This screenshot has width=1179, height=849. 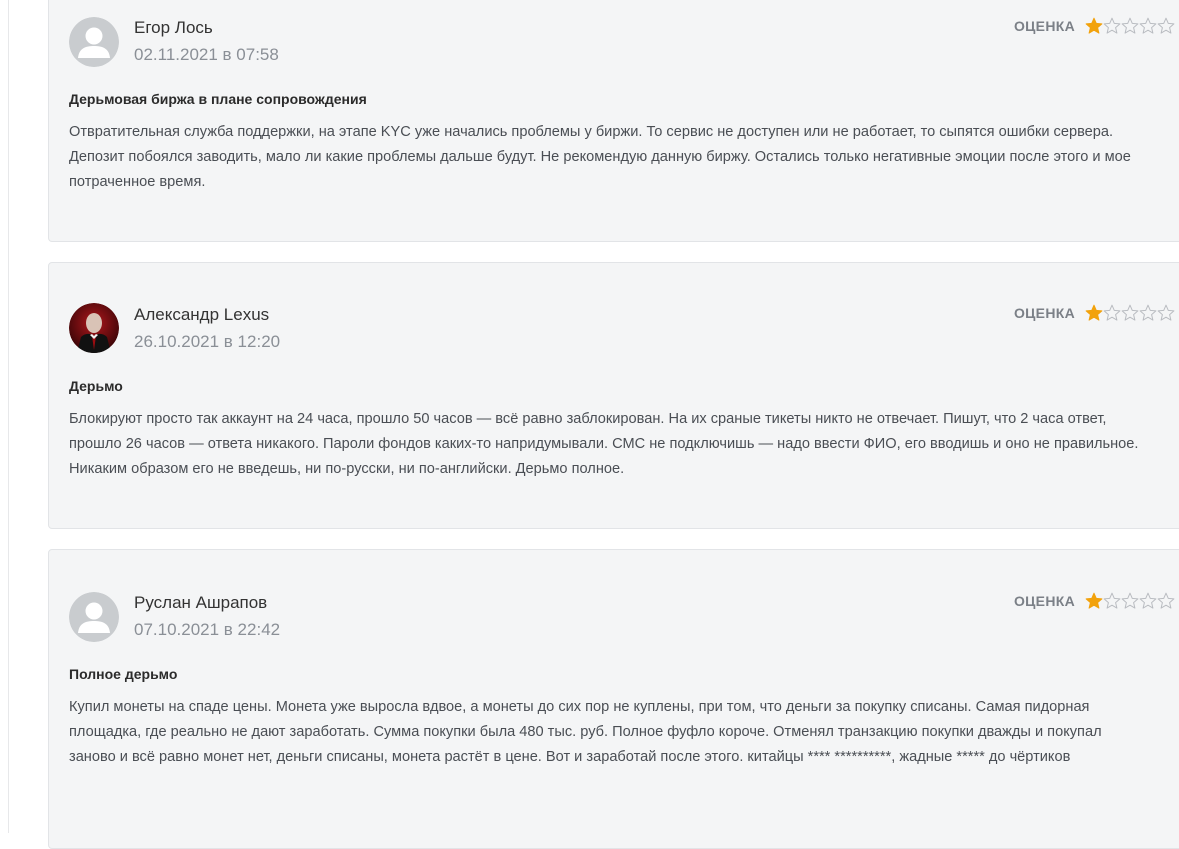 What do you see at coordinates (96, 386) in the screenshot?
I see `review-title: Дерьмо` at bounding box center [96, 386].